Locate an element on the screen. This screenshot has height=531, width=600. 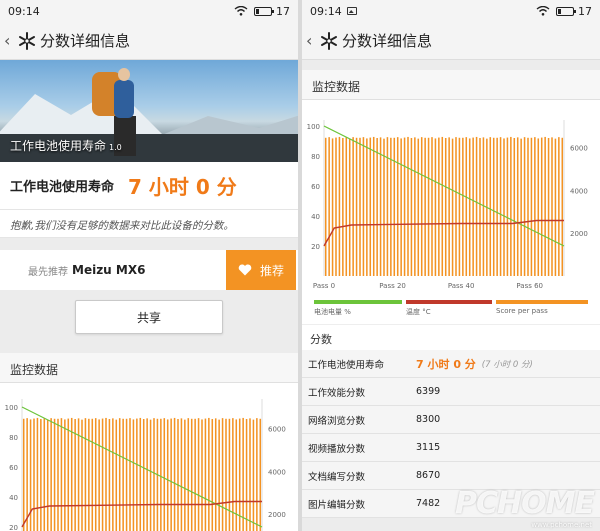
y-left-tick-label: 100 is located at coordinates (313, 127).